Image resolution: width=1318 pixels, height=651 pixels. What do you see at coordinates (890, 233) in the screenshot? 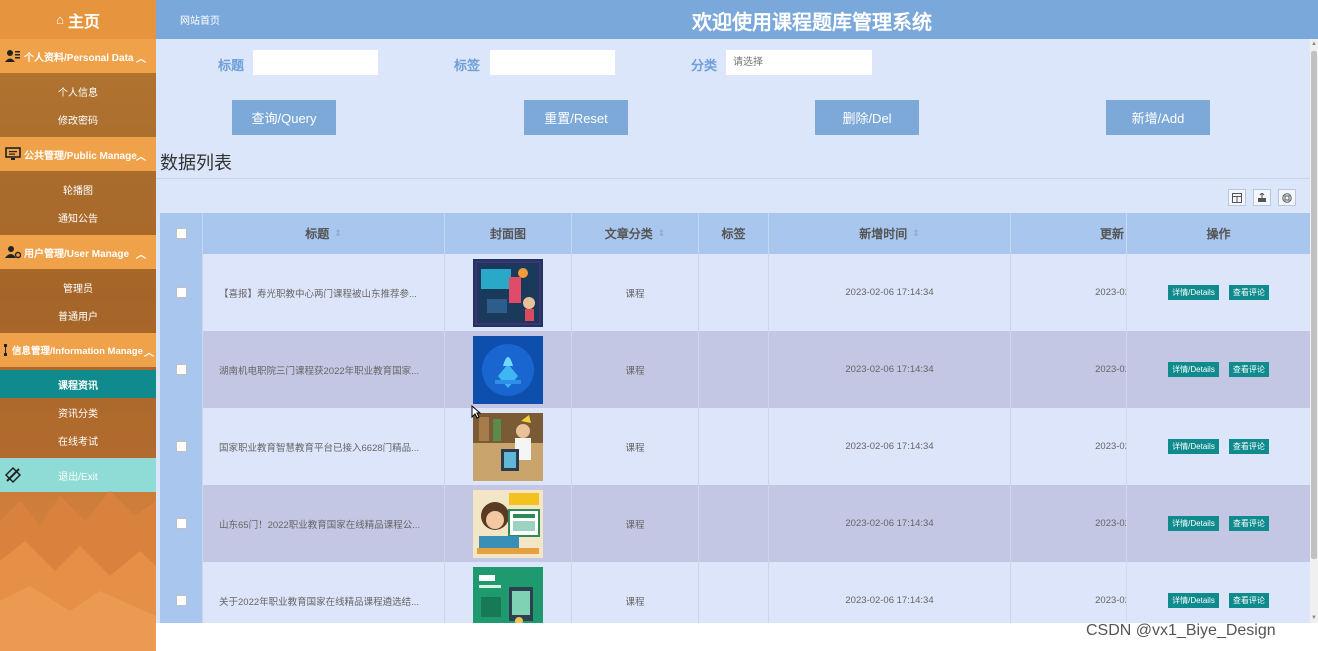
I see `column-created: 新增时间 ⇕` at bounding box center [890, 233].